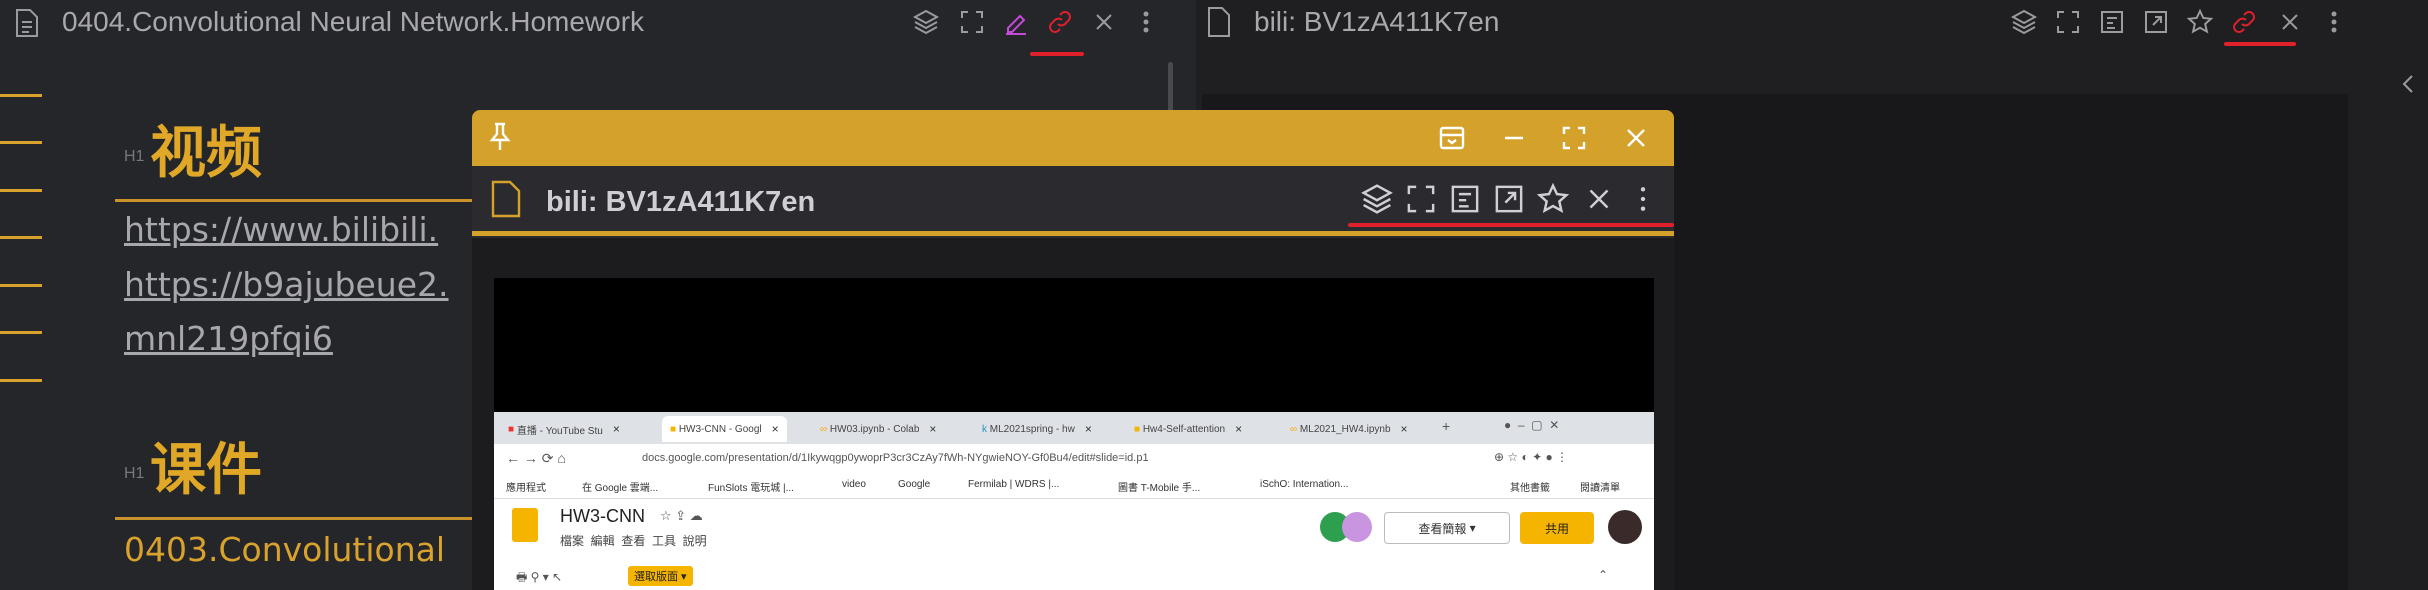 The height and width of the screenshot is (590, 2428). What do you see at coordinates (1574, 140) in the screenshot?
I see `maximize-icon` at bounding box center [1574, 140].